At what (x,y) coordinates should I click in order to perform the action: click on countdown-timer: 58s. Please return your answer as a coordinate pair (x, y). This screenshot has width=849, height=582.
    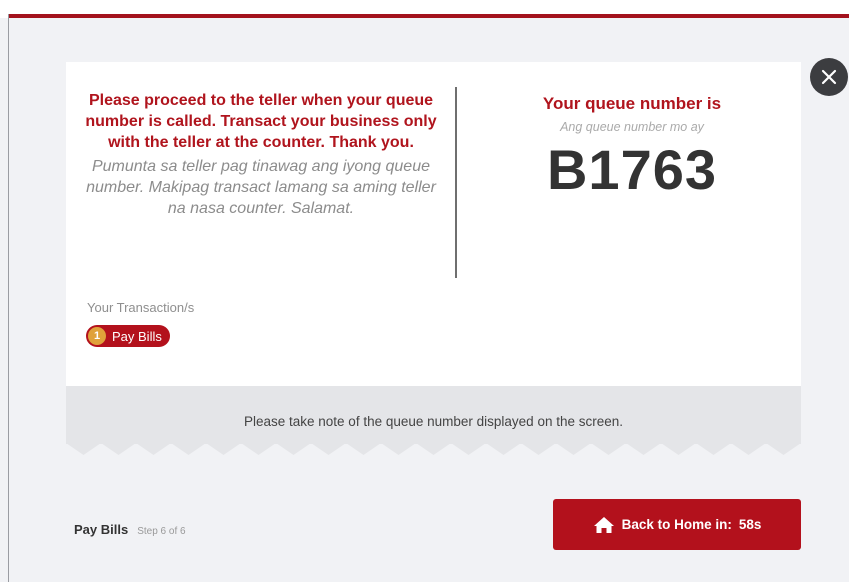
    Looking at the image, I should click on (750, 524).